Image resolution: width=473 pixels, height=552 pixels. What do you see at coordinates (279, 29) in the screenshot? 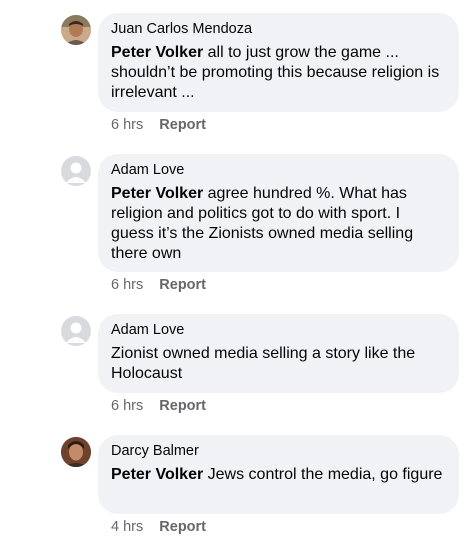
I see `comment-author: Juan Carlos Mendoza` at bounding box center [279, 29].